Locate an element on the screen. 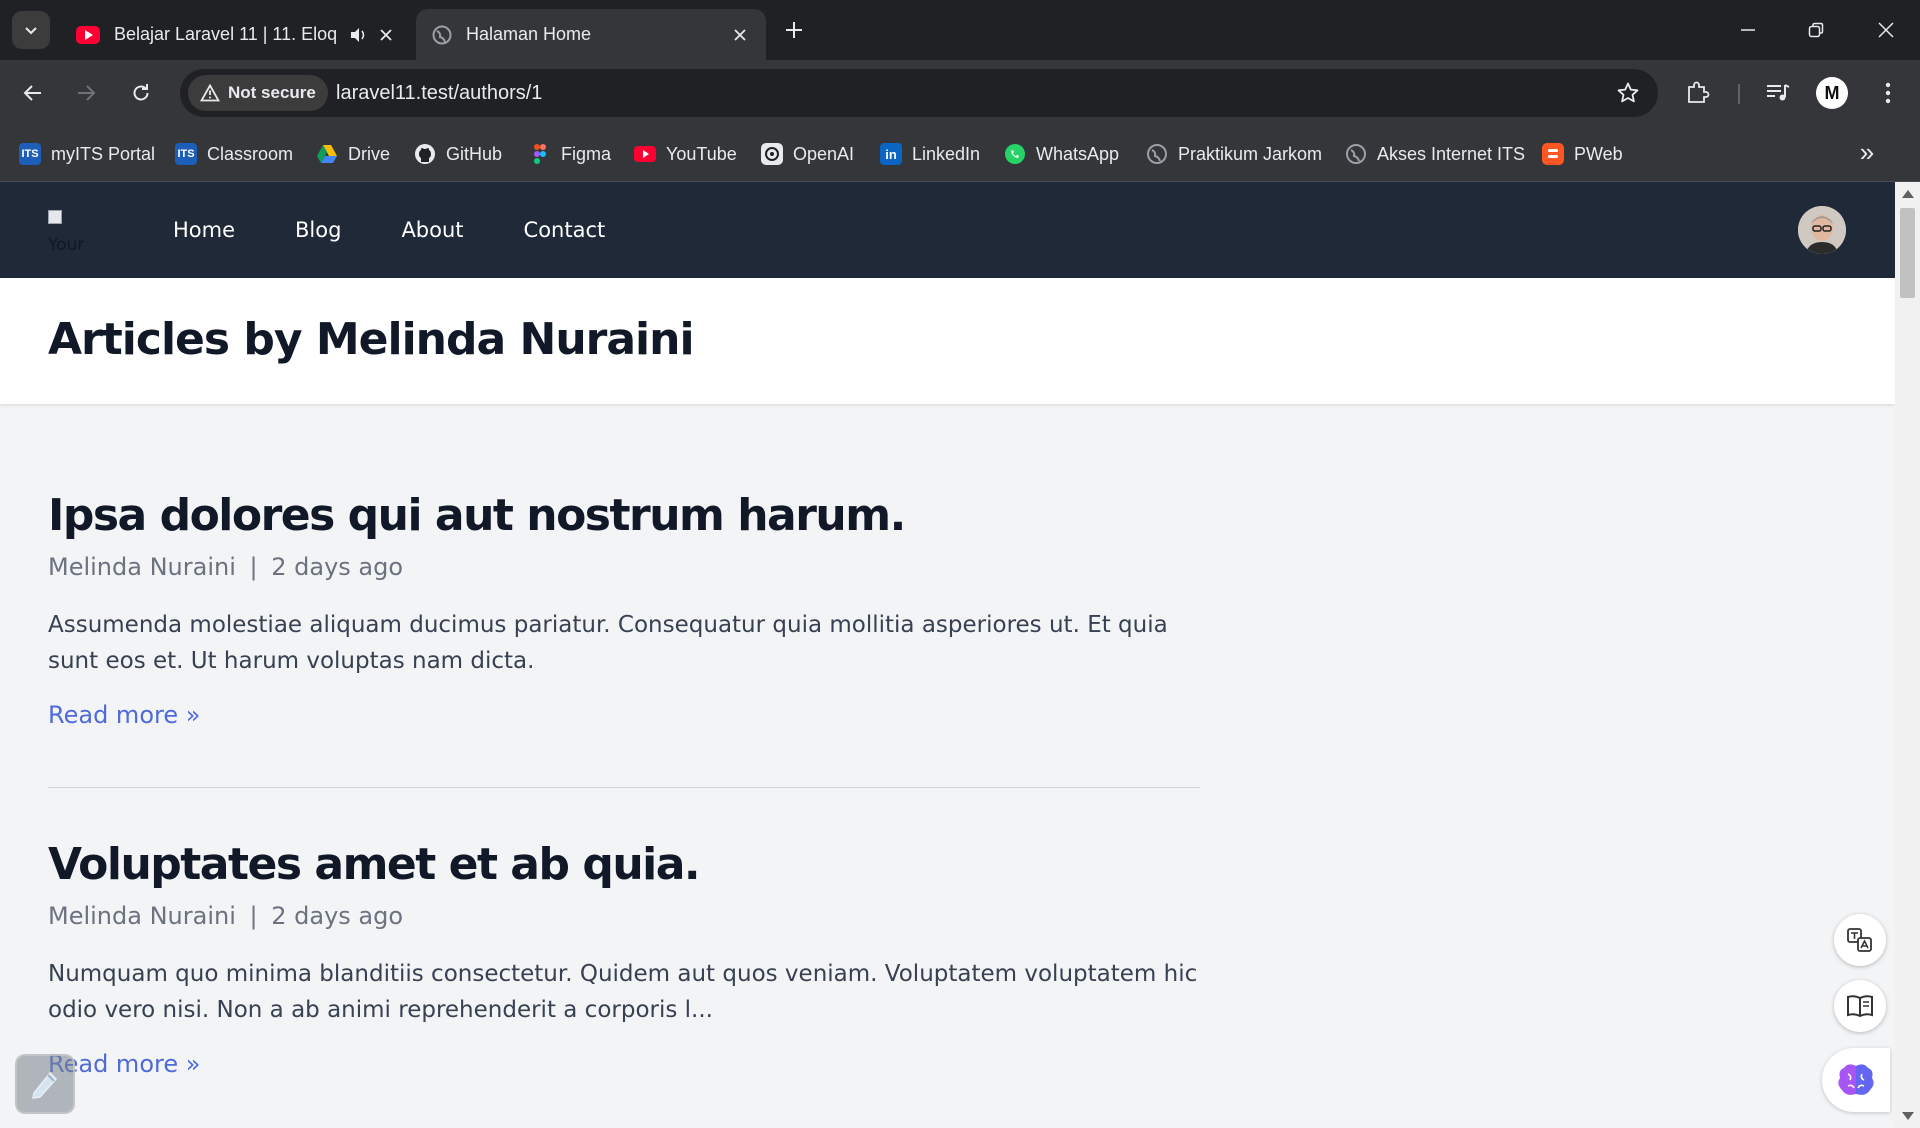 The width and height of the screenshot is (1920, 1128). minimize-button is located at coordinates (1748, 30).